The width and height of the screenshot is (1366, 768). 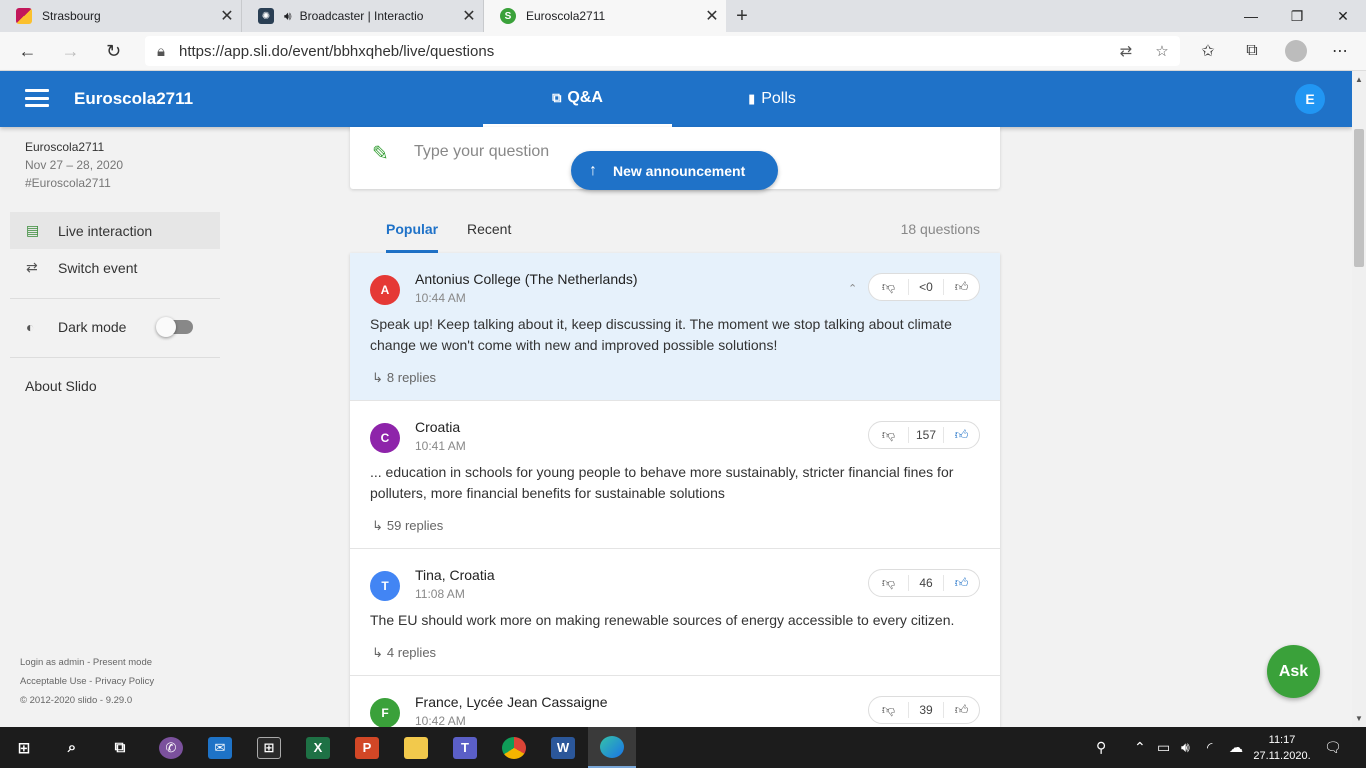 I want to click on minimize-icon: —, so click(x=1251, y=16).